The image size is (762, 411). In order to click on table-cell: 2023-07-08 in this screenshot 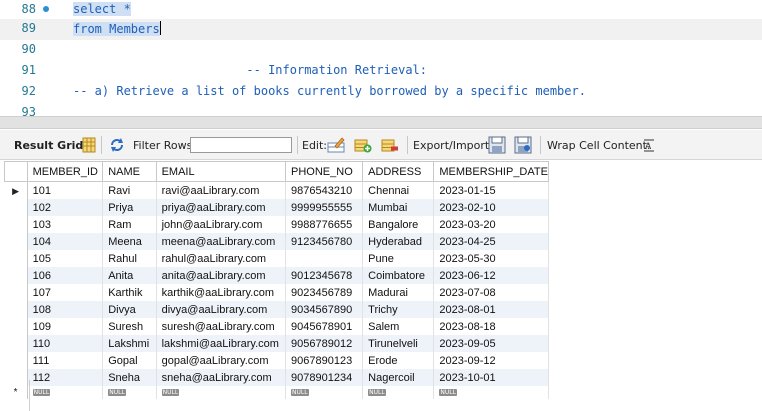, I will do `click(491, 292)`.